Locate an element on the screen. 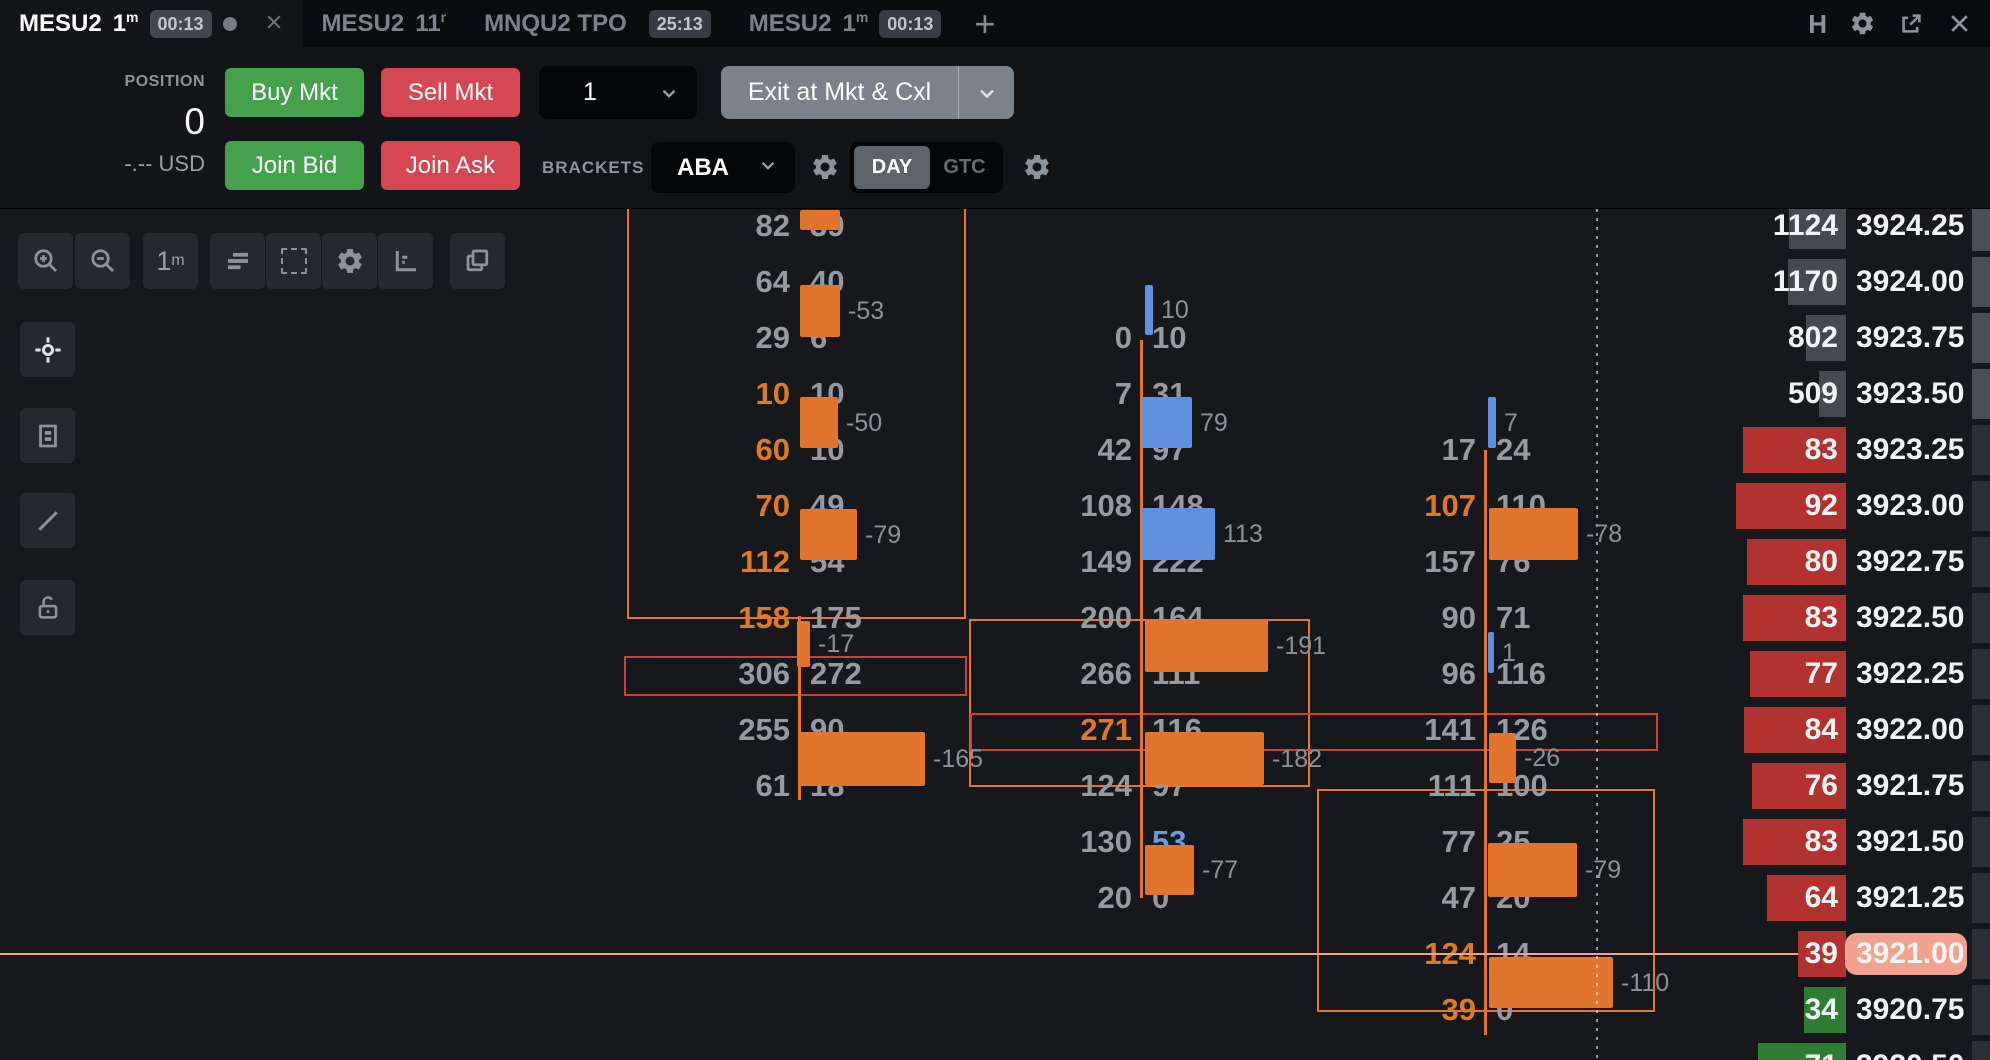 The height and width of the screenshot is (1060, 1990). tab-active-mesu2-1m: MESU2 1m 00:13 is located at coordinates (151, 23).